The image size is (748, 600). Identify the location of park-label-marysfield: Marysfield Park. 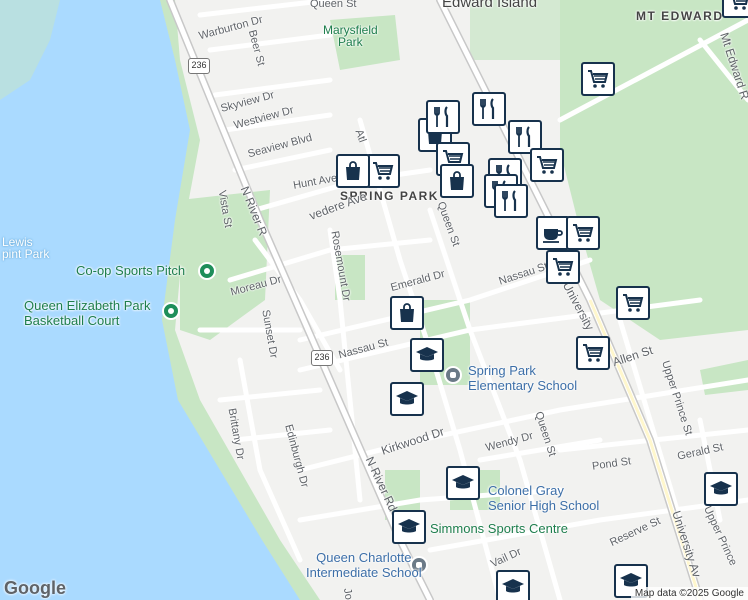
(350, 36).